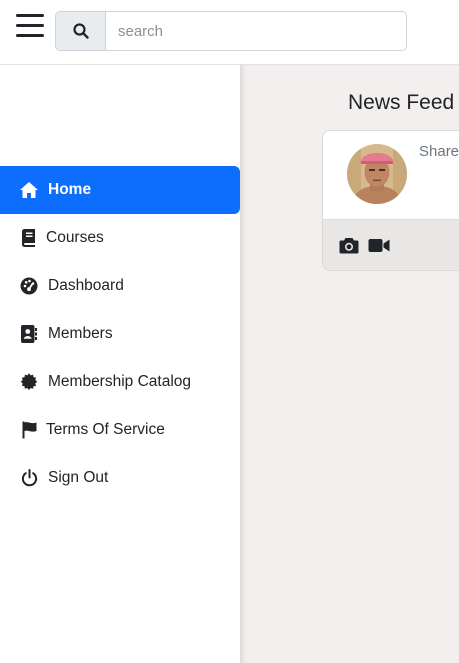 Image resolution: width=459 pixels, height=663 pixels. Describe the element at coordinates (80, 333) in the screenshot. I see `sidebar-item-label: Members` at that location.